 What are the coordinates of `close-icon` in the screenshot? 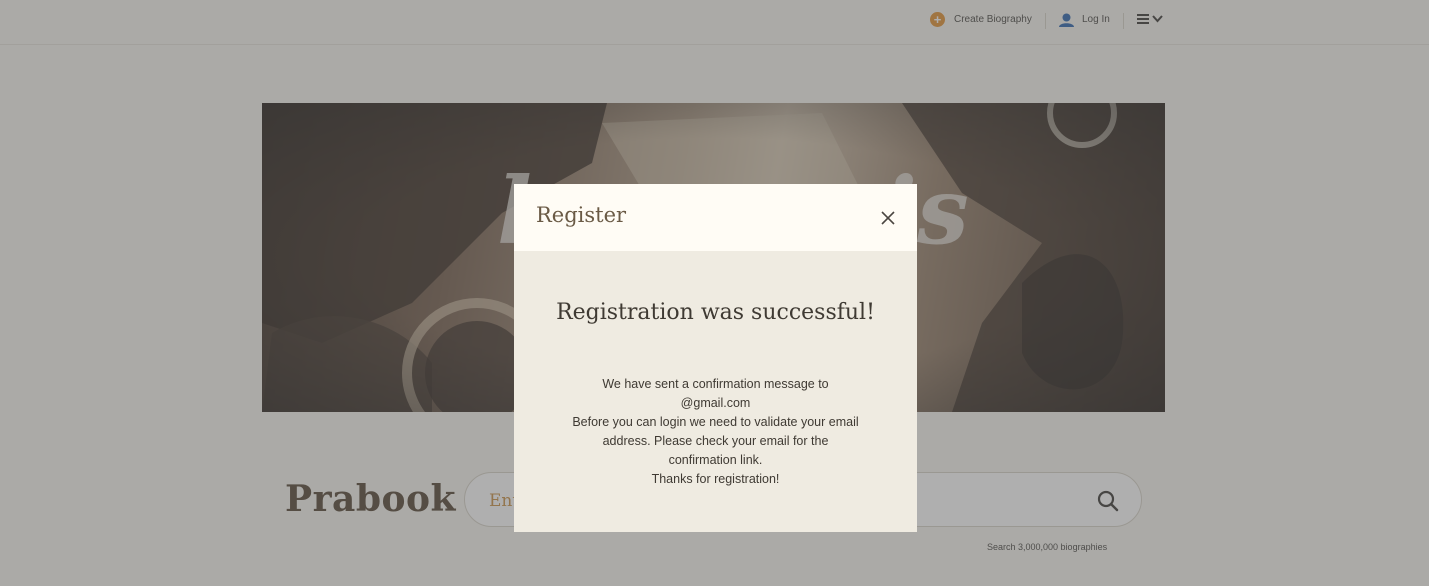 It's located at (888, 218).